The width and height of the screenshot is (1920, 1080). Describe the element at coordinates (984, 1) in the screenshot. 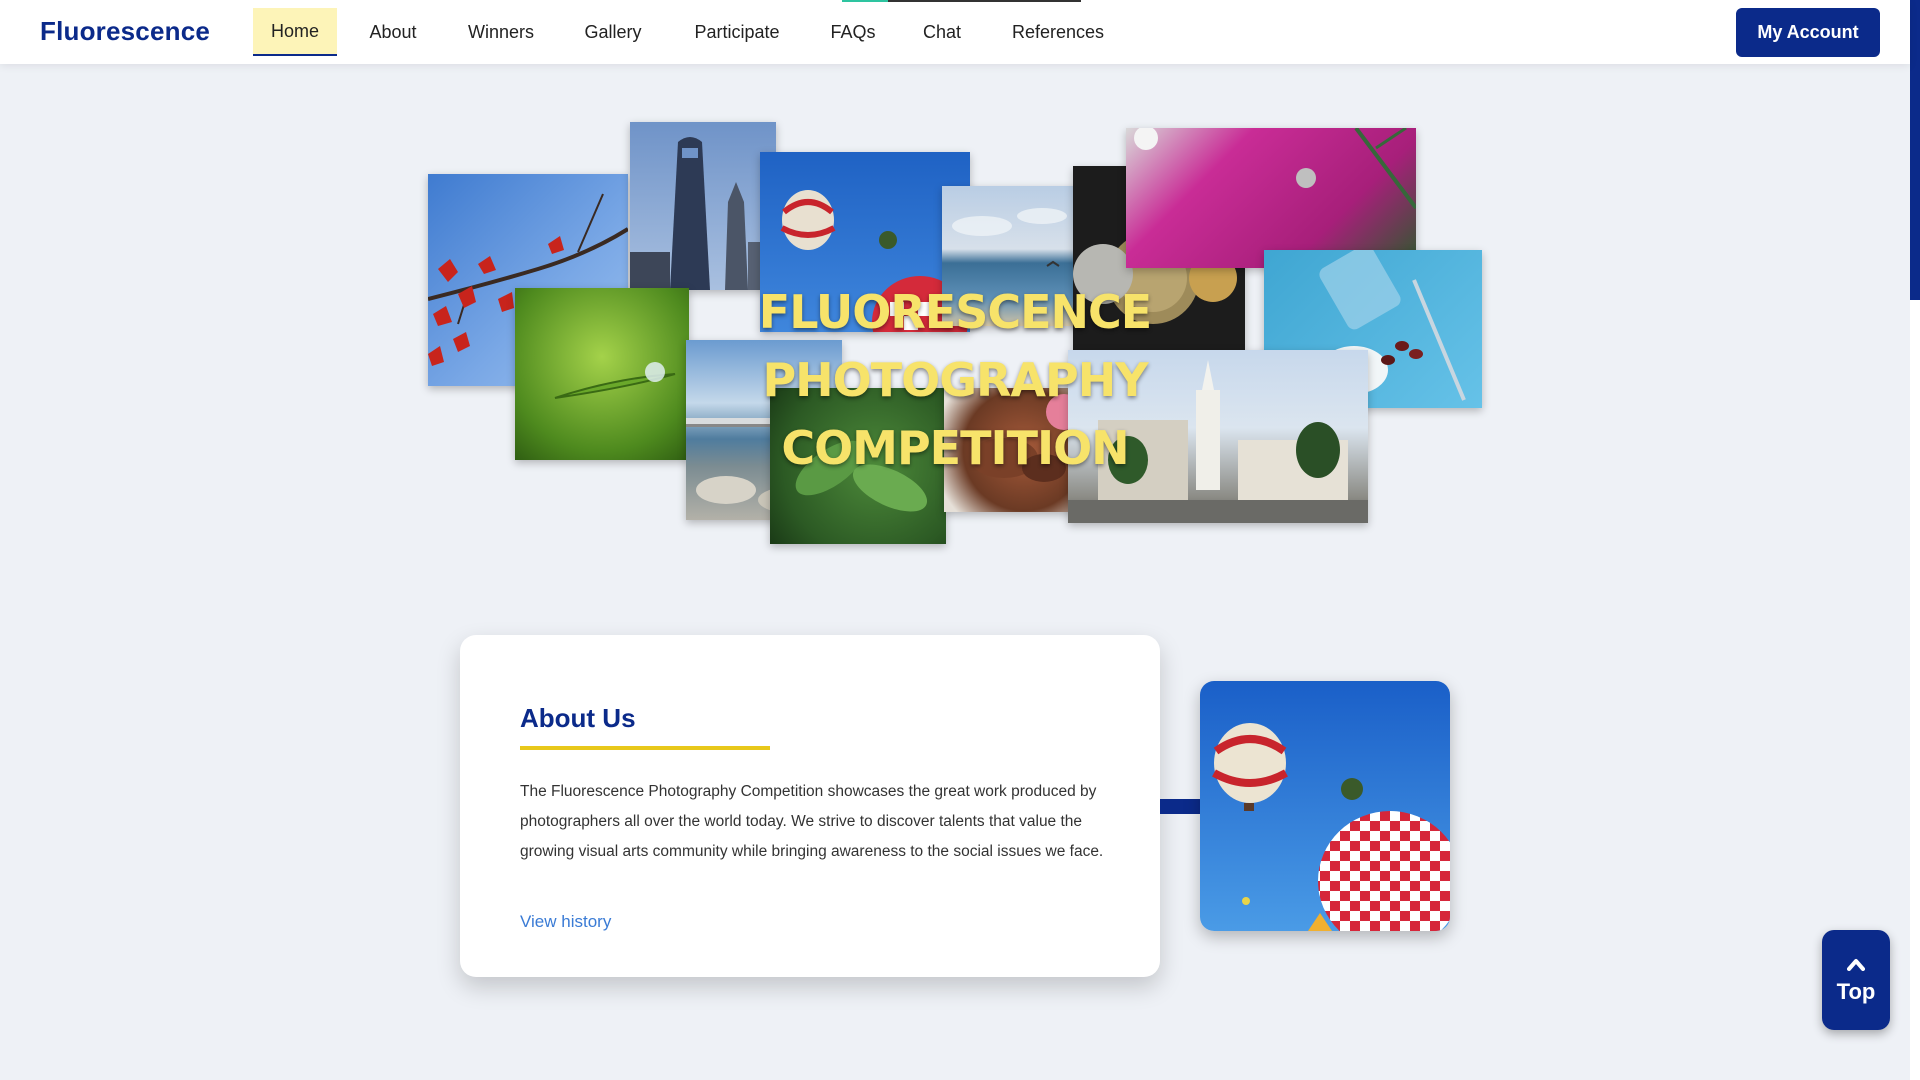

I see `nav-indicator-line` at that location.